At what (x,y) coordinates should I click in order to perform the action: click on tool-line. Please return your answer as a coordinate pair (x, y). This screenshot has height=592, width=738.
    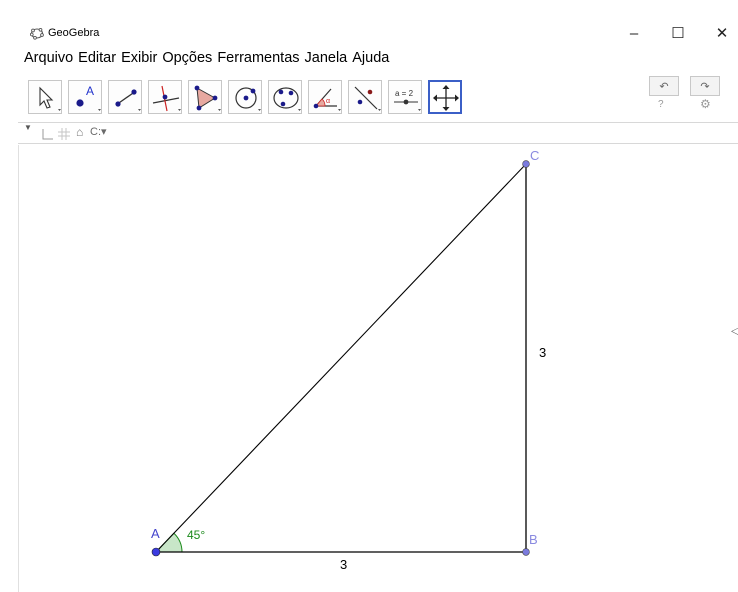
    Looking at the image, I should click on (125, 97).